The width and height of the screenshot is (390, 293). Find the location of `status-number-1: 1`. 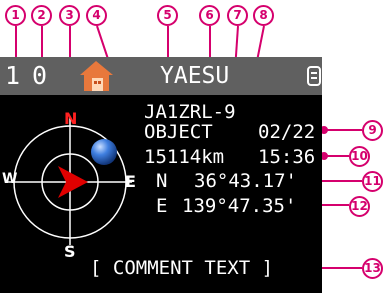

status-number-1: 1 is located at coordinates (13, 75).